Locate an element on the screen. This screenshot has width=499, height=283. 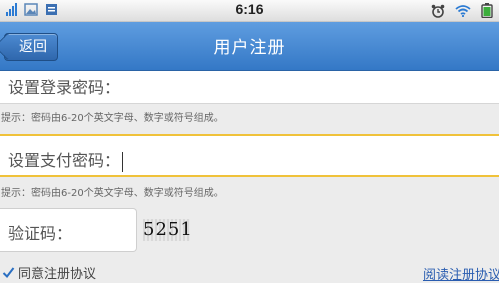
page-title: 用户注册 is located at coordinates (249, 48).